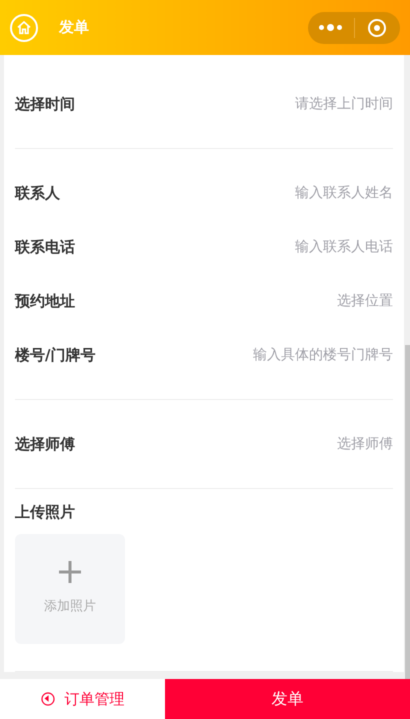  Describe the element at coordinates (287, 699) in the screenshot. I see `submit-button: 发单` at that location.